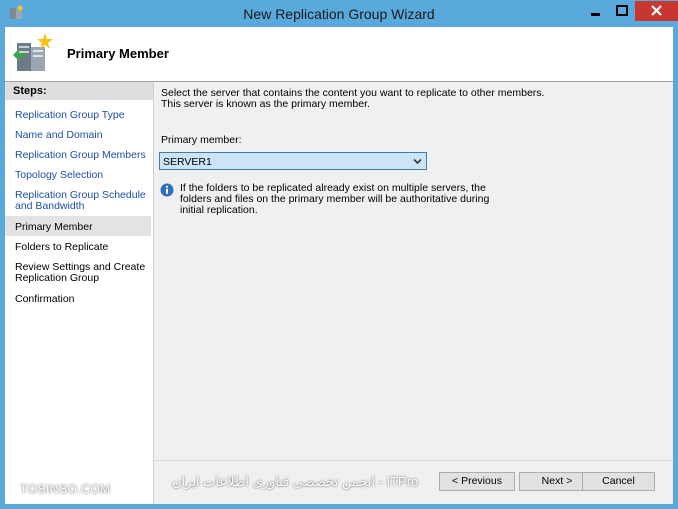 The height and width of the screenshot is (509, 678). What do you see at coordinates (595, 14) in the screenshot?
I see `minimize-icon` at bounding box center [595, 14].